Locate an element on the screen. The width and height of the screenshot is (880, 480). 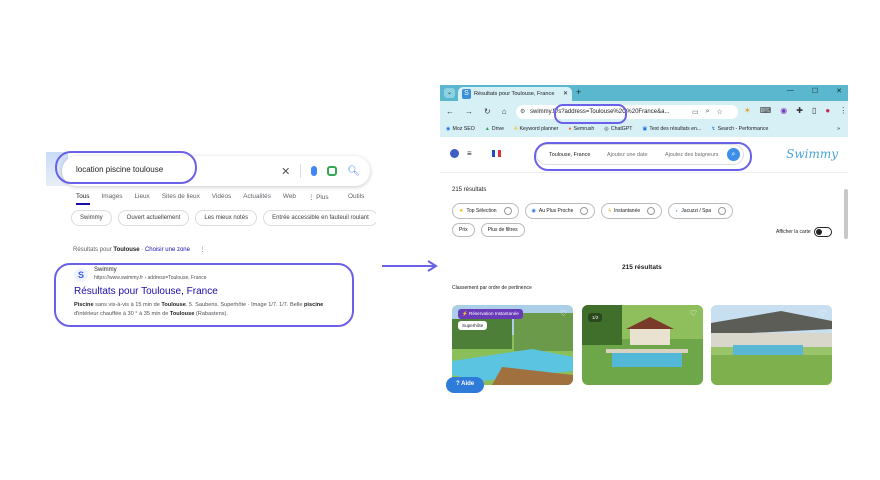
filter-closest: ◉ Au Plus Proche is located at coordinates (560, 211).